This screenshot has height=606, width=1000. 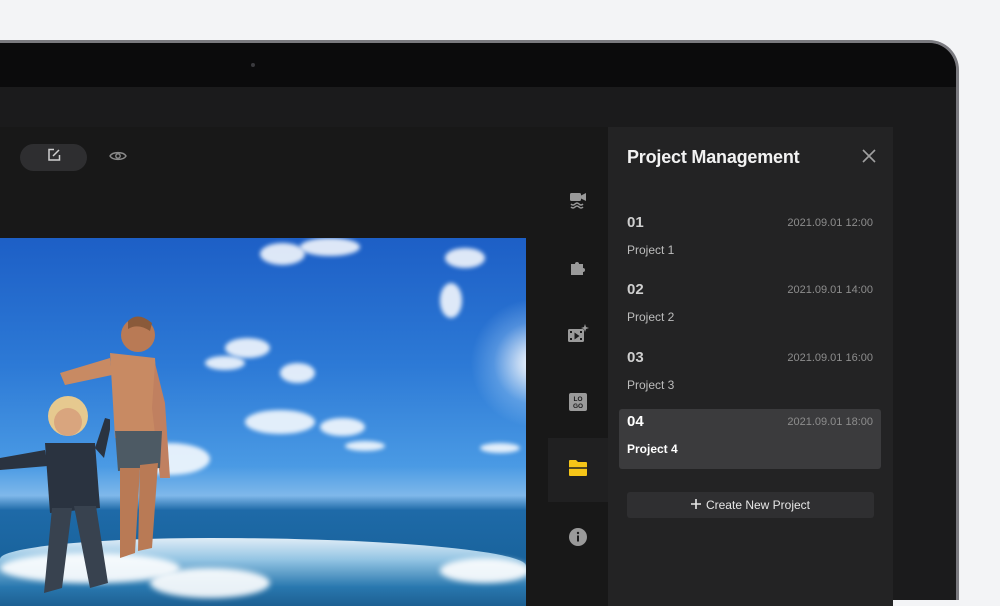 What do you see at coordinates (750, 375) in the screenshot?
I see `project-item: 03 2021.09.01 16:00 Project 3` at bounding box center [750, 375].